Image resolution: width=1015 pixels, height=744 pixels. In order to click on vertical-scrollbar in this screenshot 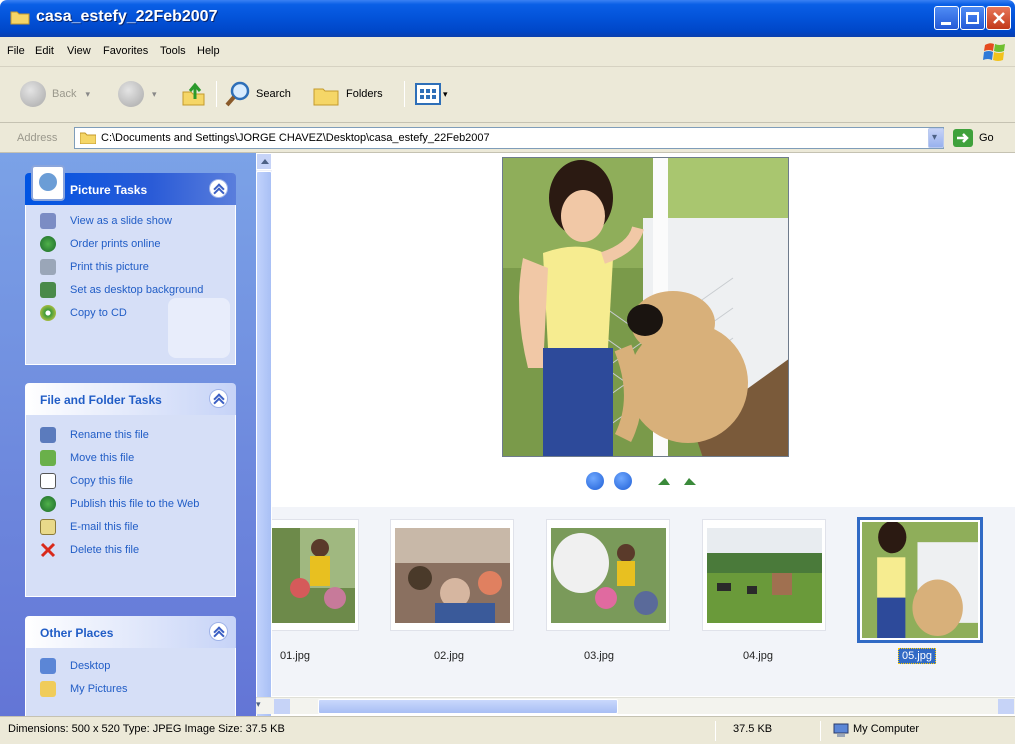, I will do `click(264, 448)`.